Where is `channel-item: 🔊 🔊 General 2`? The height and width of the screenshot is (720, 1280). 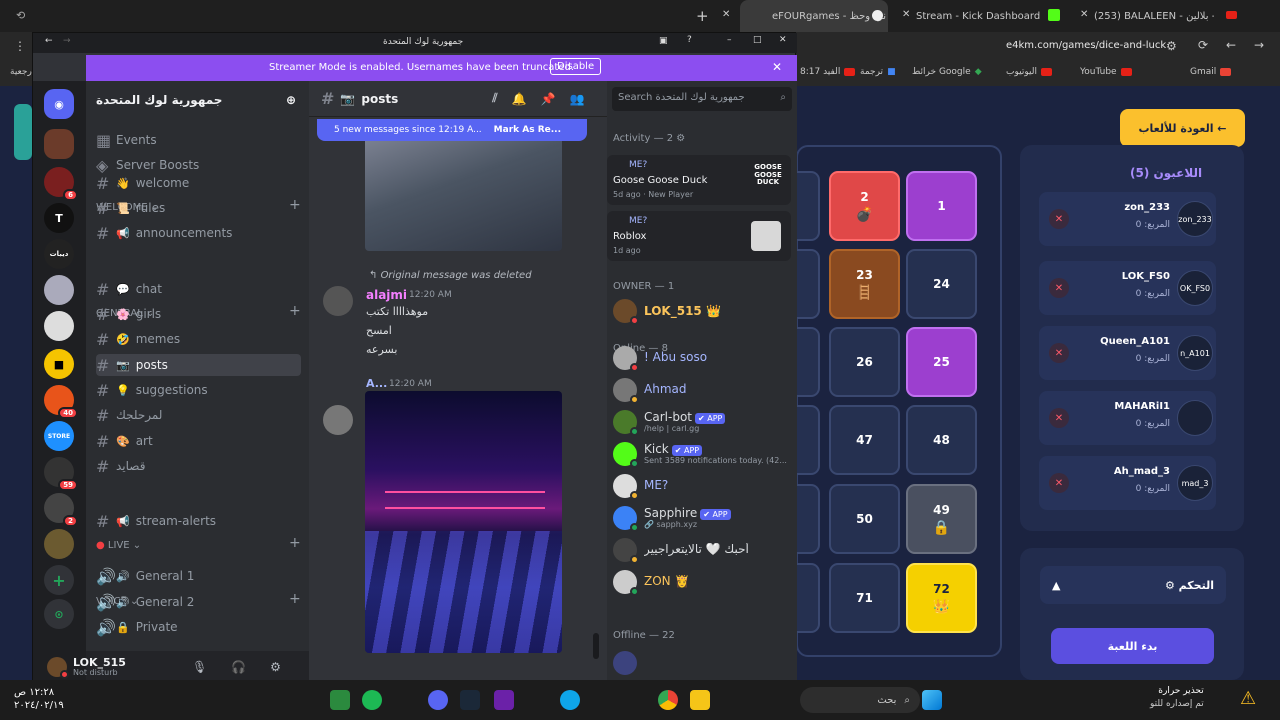 channel-item: 🔊 🔊 General 2 is located at coordinates (198, 602).